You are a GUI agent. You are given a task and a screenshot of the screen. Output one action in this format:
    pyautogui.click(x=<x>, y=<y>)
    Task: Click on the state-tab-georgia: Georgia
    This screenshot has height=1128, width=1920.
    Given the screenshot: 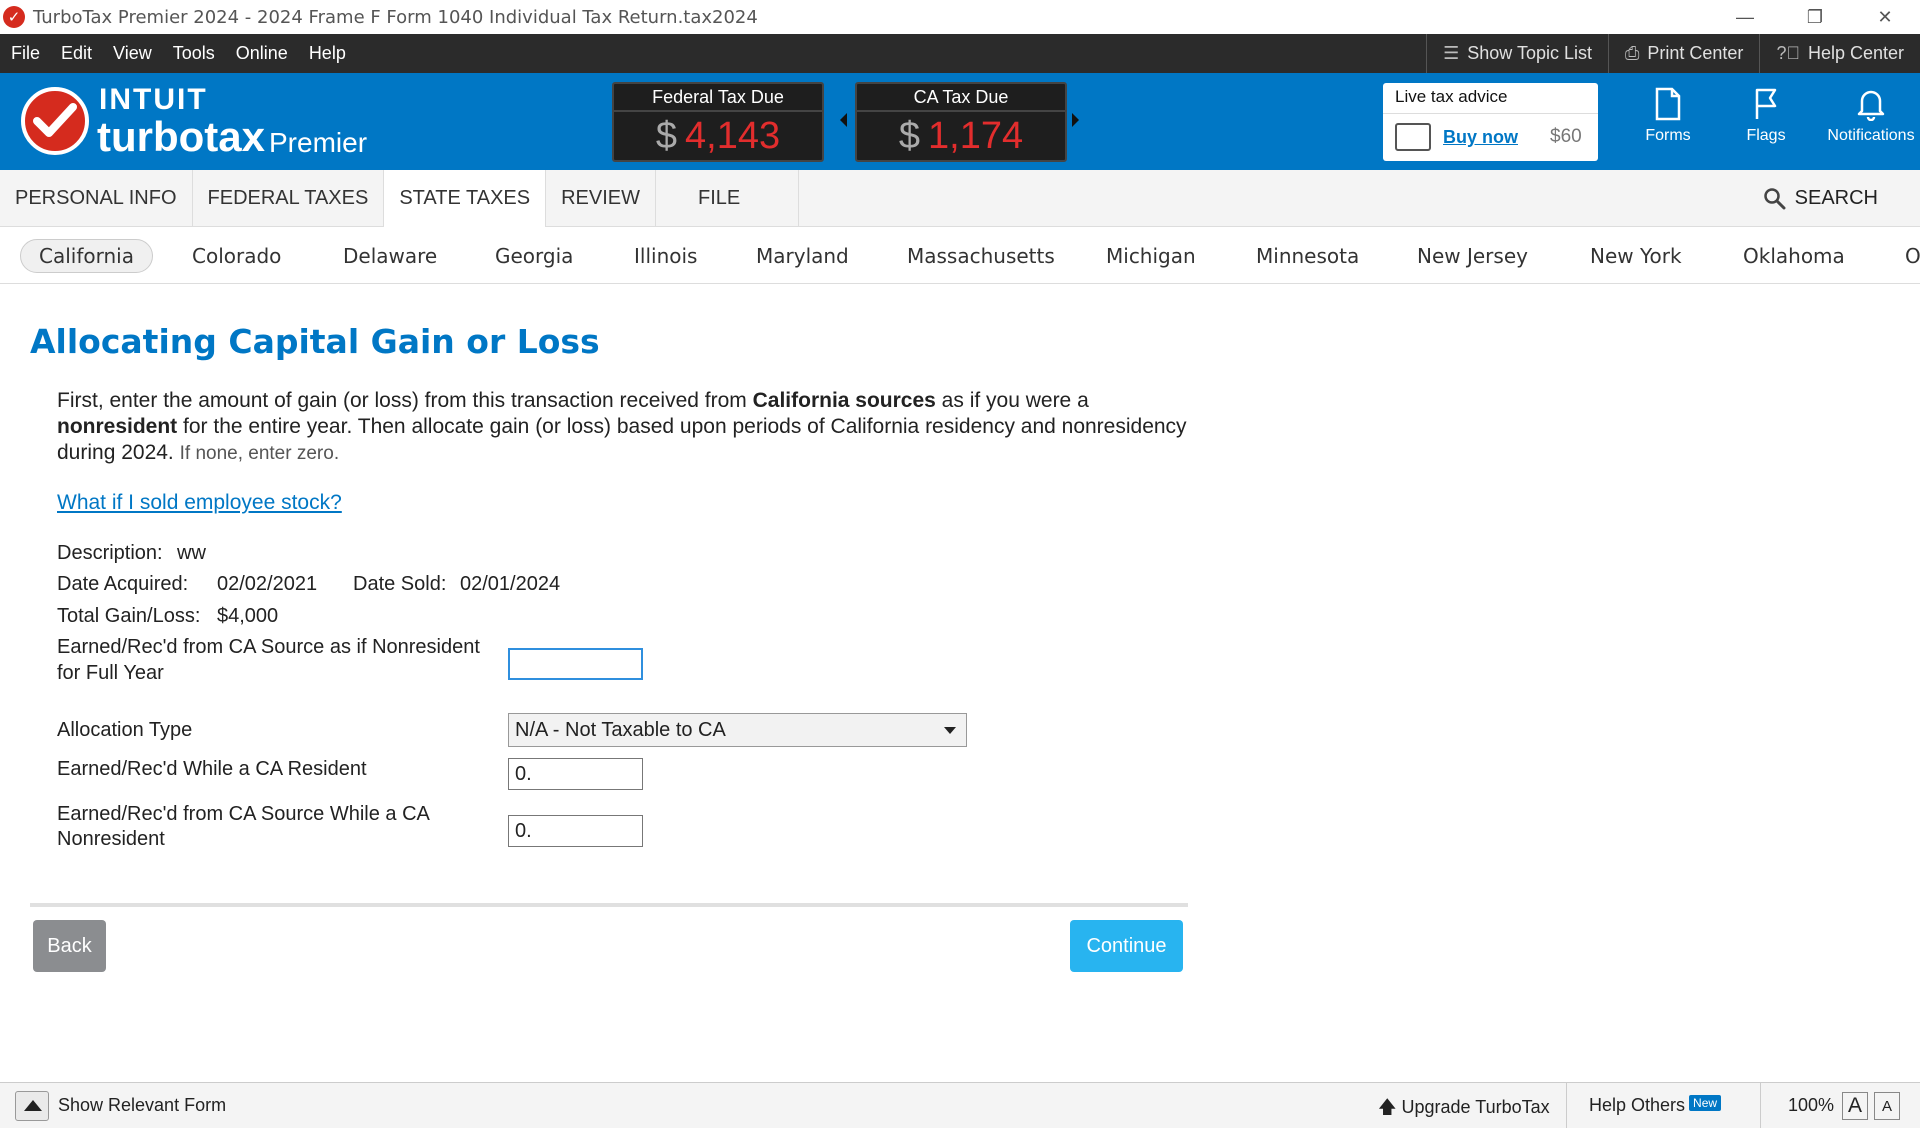 What is the action you would take?
    pyautogui.click(x=534, y=256)
    